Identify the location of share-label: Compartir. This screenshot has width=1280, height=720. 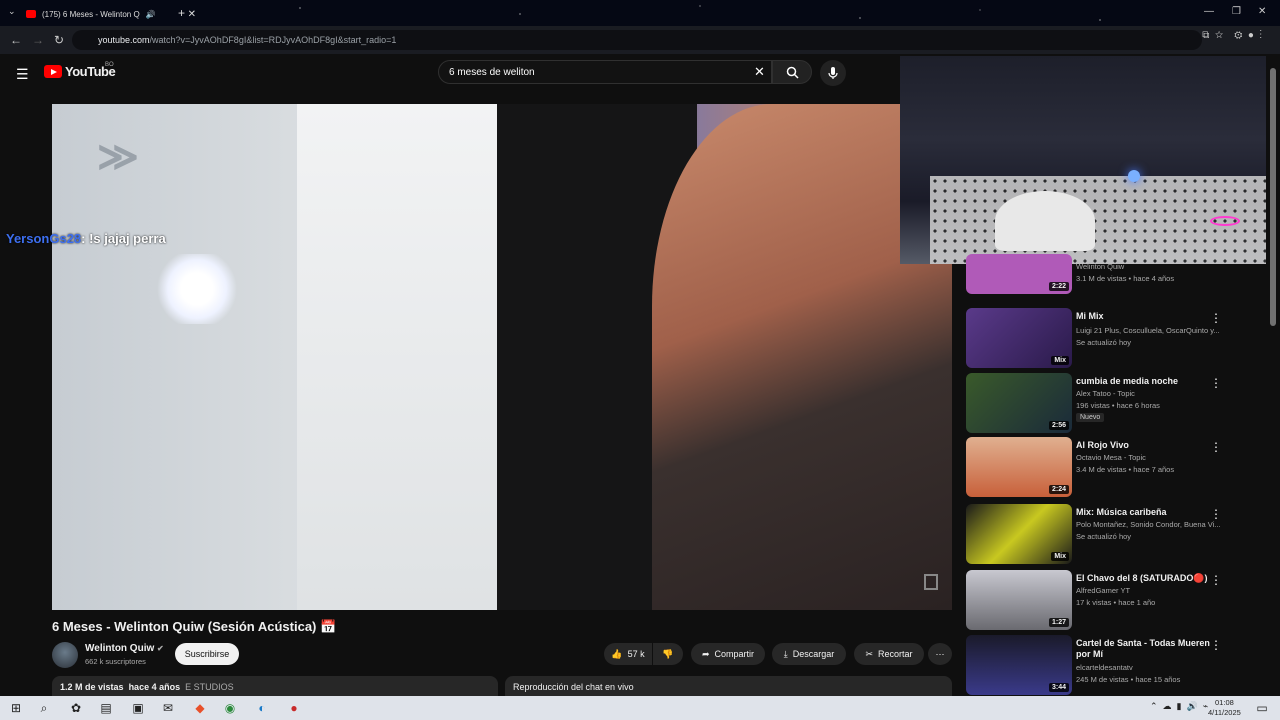
(734, 654).